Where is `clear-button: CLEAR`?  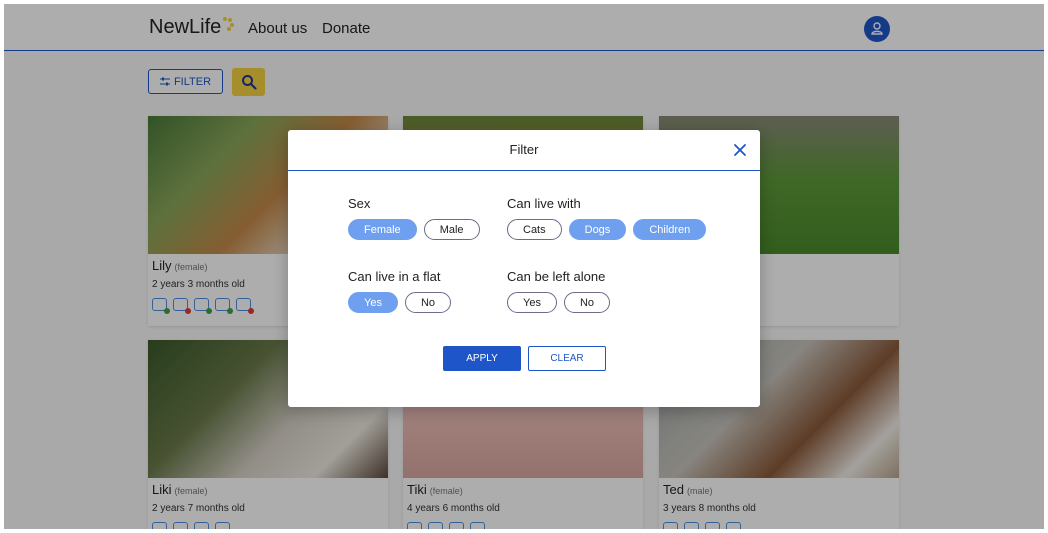 clear-button: CLEAR is located at coordinates (567, 358).